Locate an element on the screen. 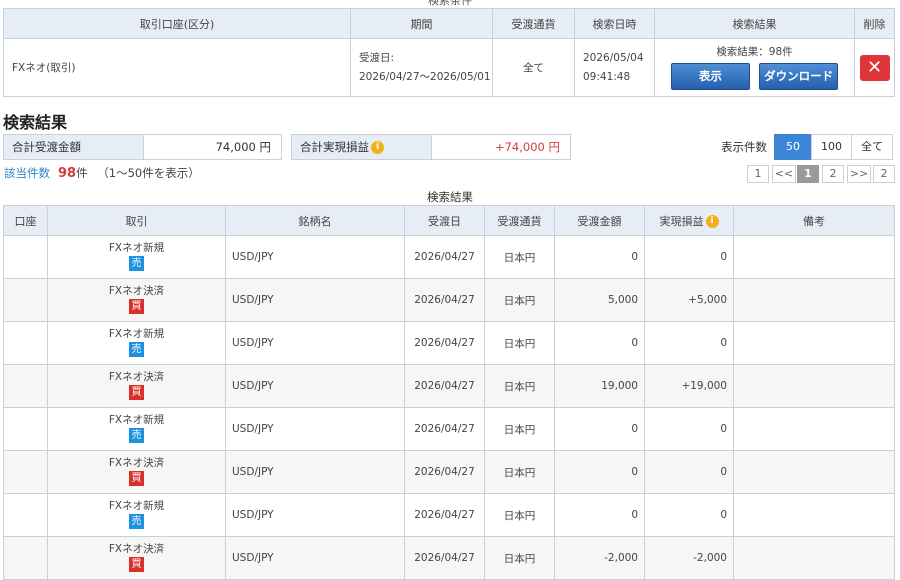 The image size is (900, 580). hits-unit: 件 is located at coordinates (82, 173).